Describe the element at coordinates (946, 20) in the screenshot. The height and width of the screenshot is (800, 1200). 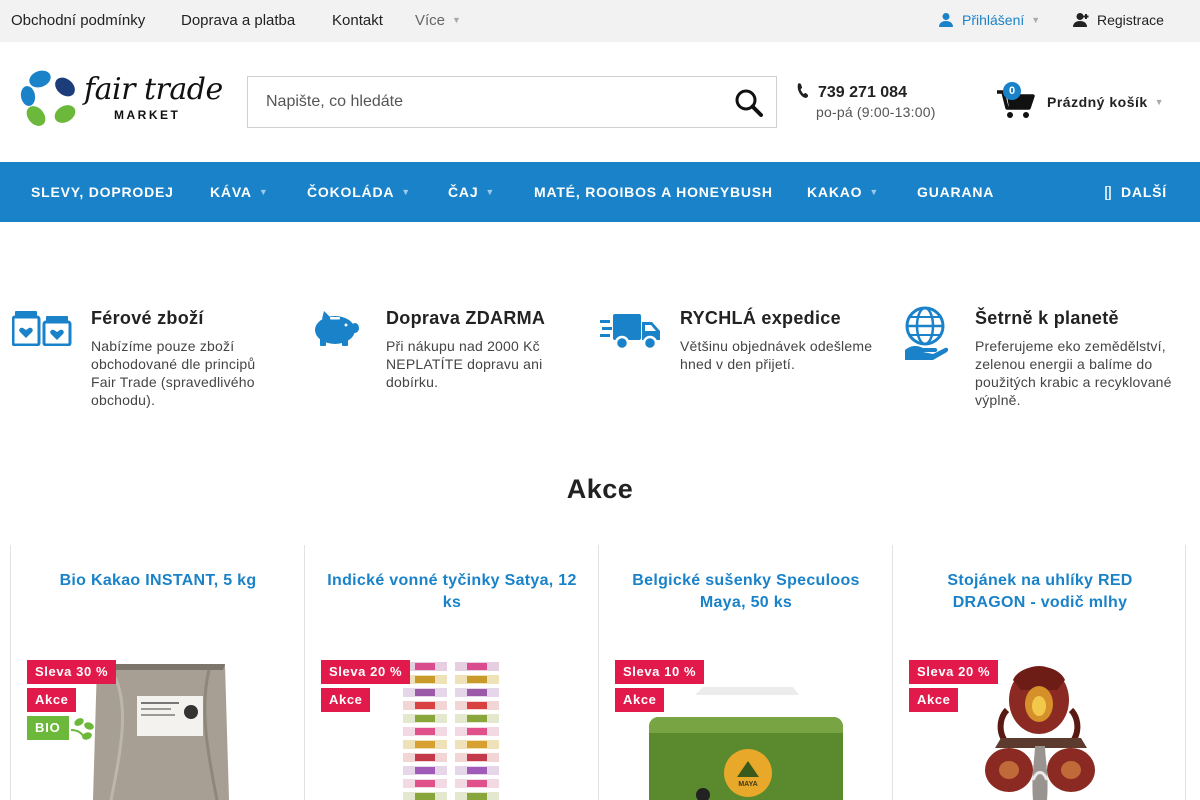
I see `user-icon` at that location.